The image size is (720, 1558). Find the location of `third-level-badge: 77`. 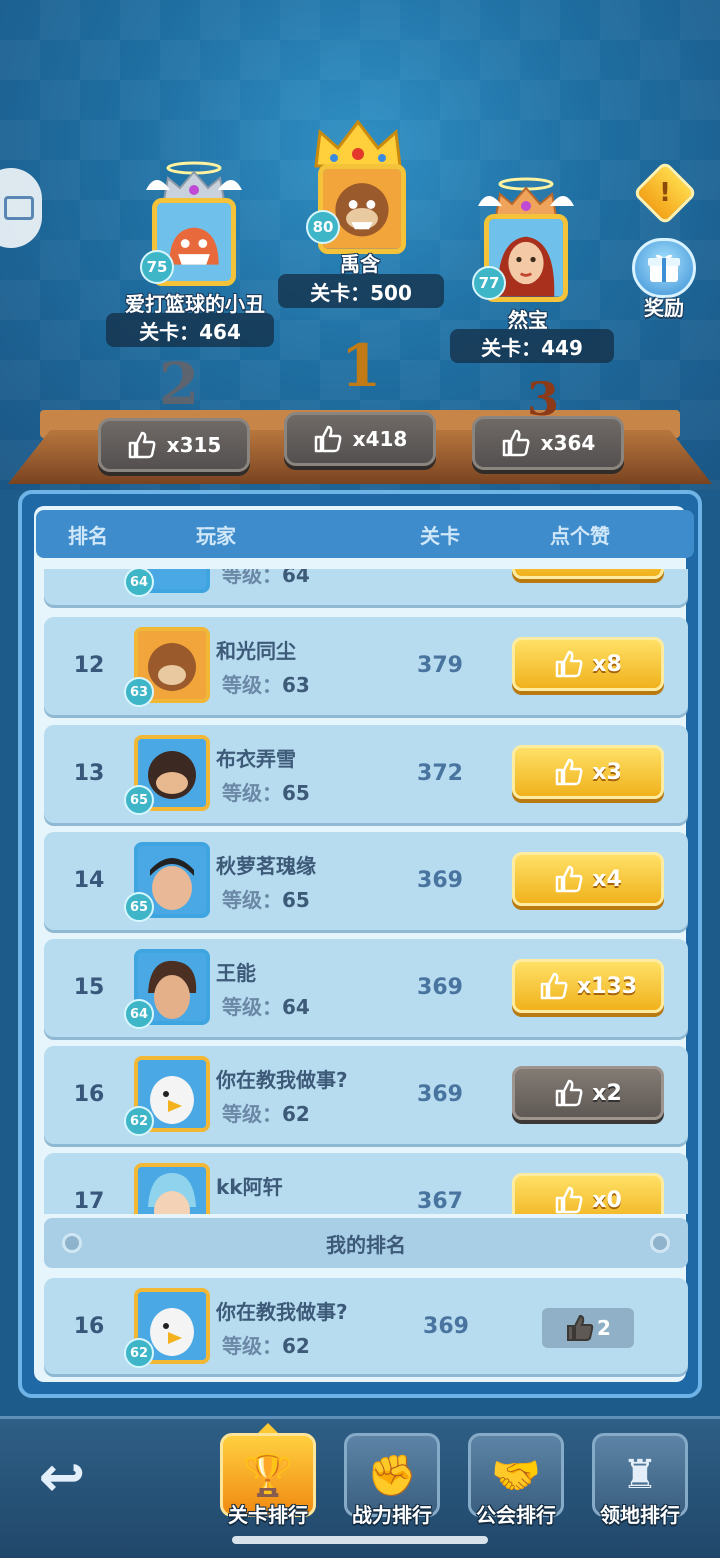

third-level-badge: 77 is located at coordinates (489, 283).